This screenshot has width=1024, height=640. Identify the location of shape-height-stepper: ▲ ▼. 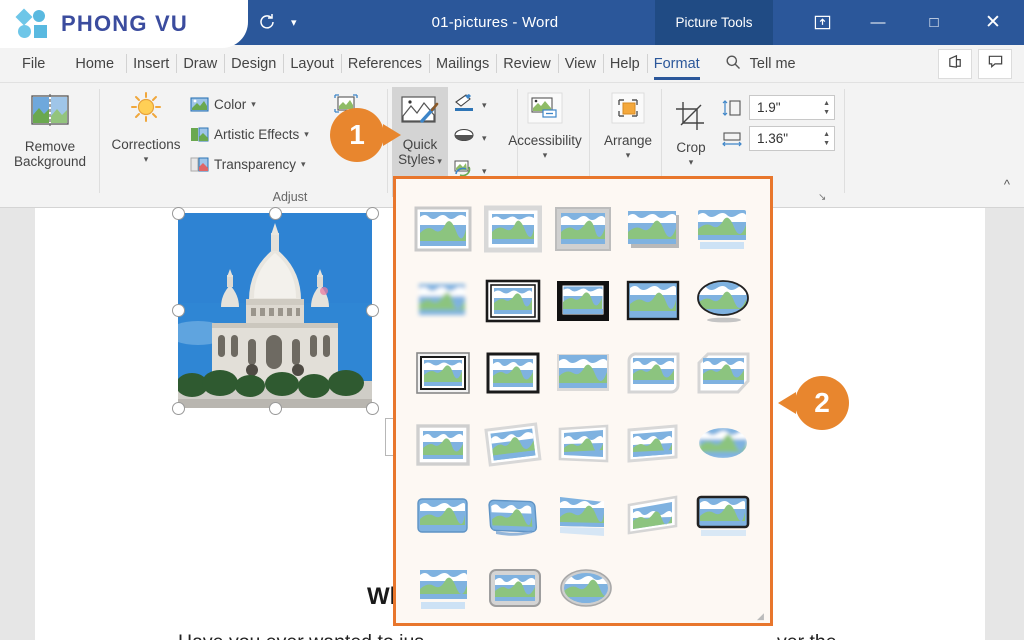
(826, 108).